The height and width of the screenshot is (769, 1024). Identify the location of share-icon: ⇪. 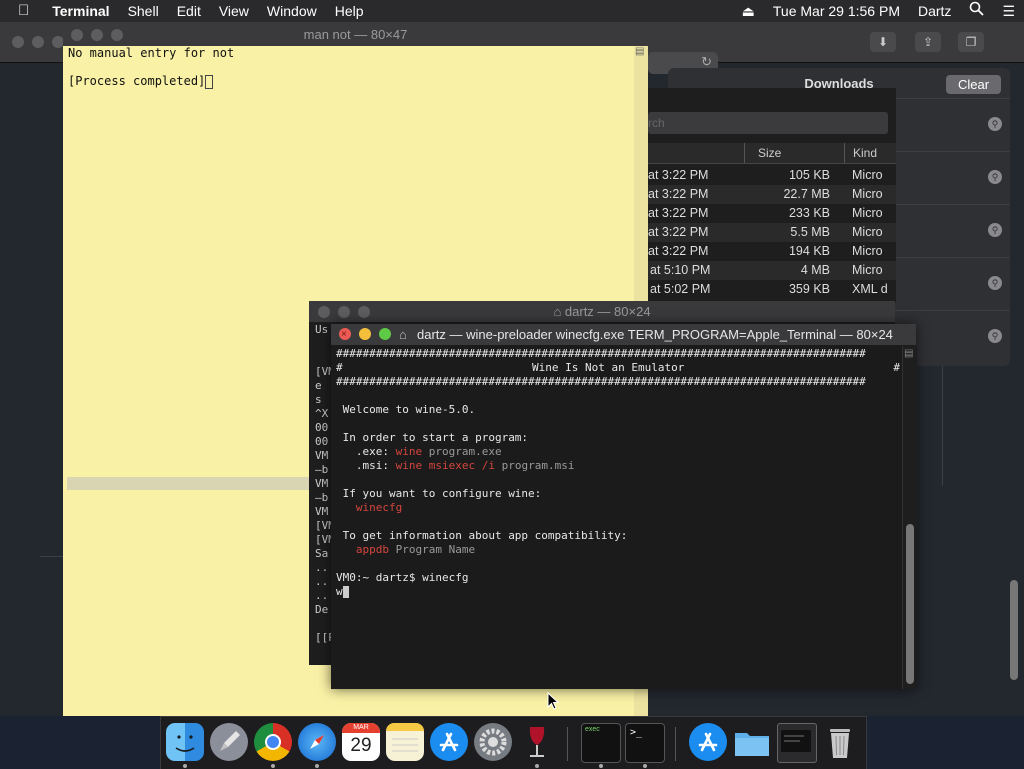
(928, 42).